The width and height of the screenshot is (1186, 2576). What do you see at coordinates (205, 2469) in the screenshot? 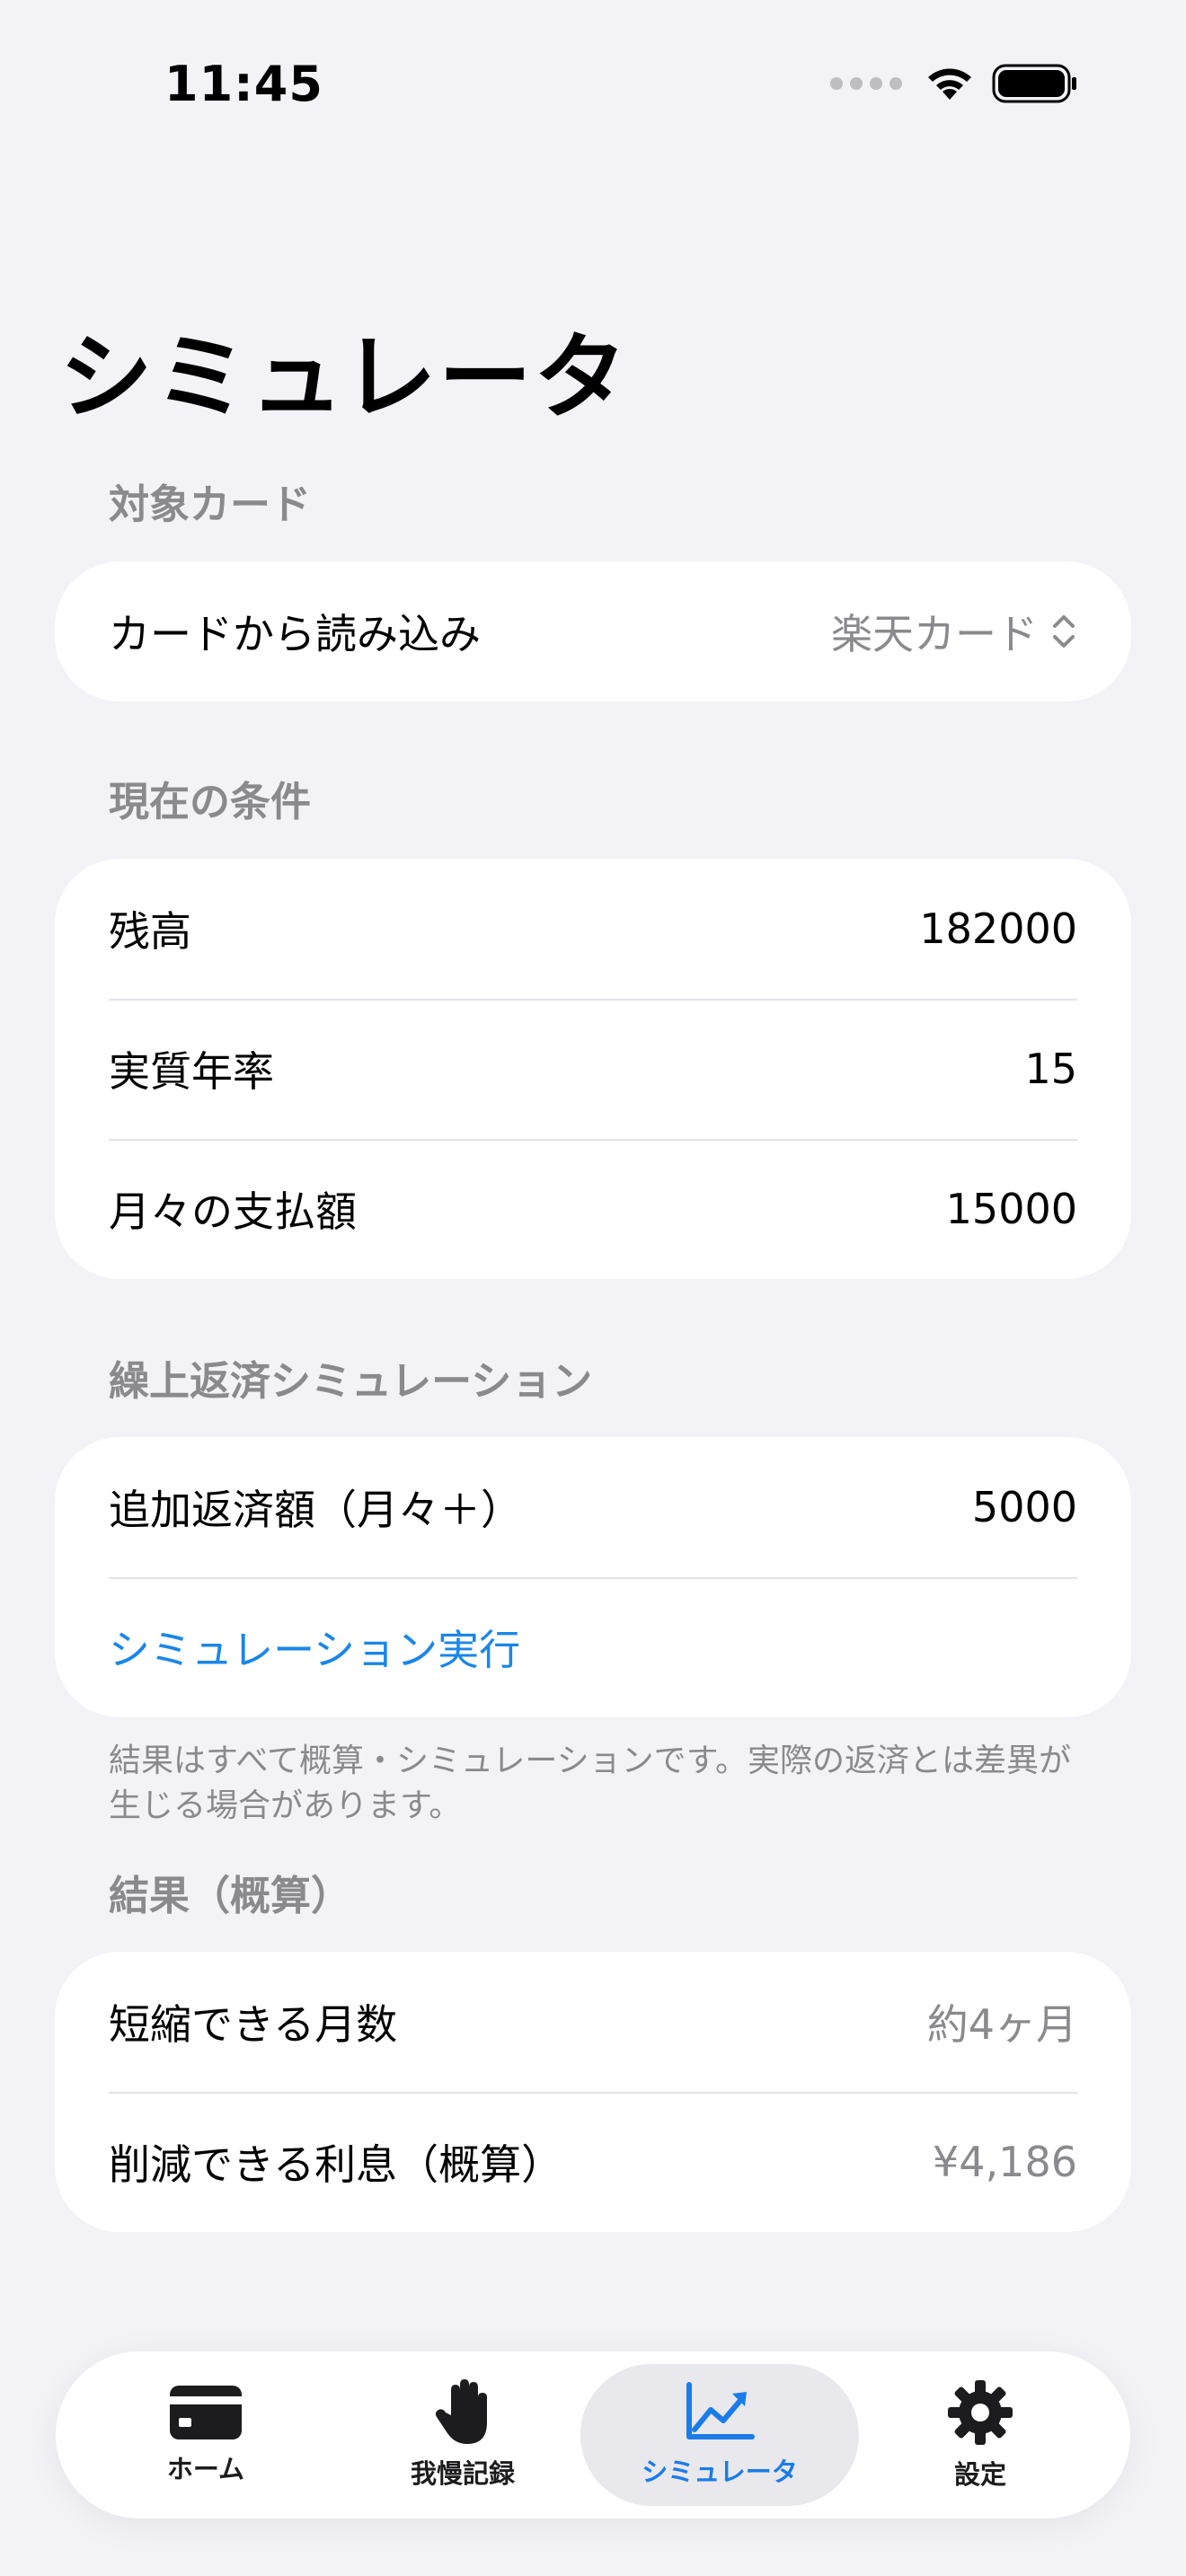
I see `tab-label-home: ホーム` at bounding box center [205, 2469].